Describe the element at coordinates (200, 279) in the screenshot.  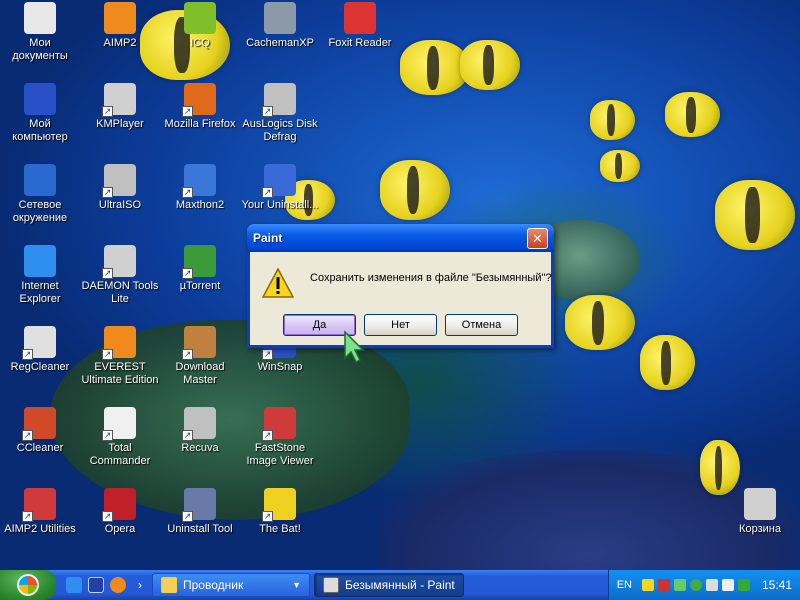
I see `desktop-icon: ↗ µTorrent` at that location.